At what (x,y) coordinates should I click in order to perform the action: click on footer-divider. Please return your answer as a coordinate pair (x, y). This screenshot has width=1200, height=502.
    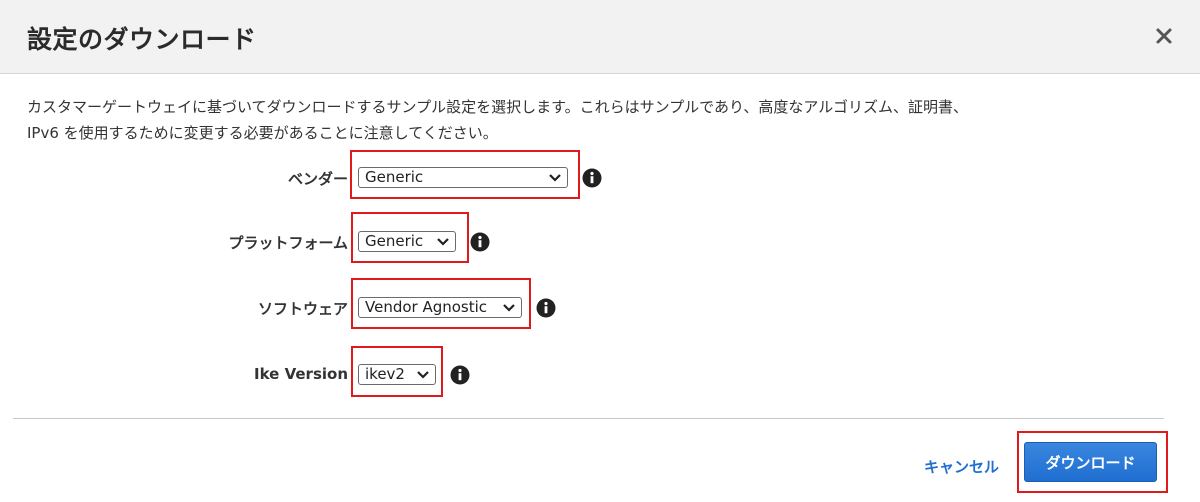
    Looking at the image, I should click on (588, 418).